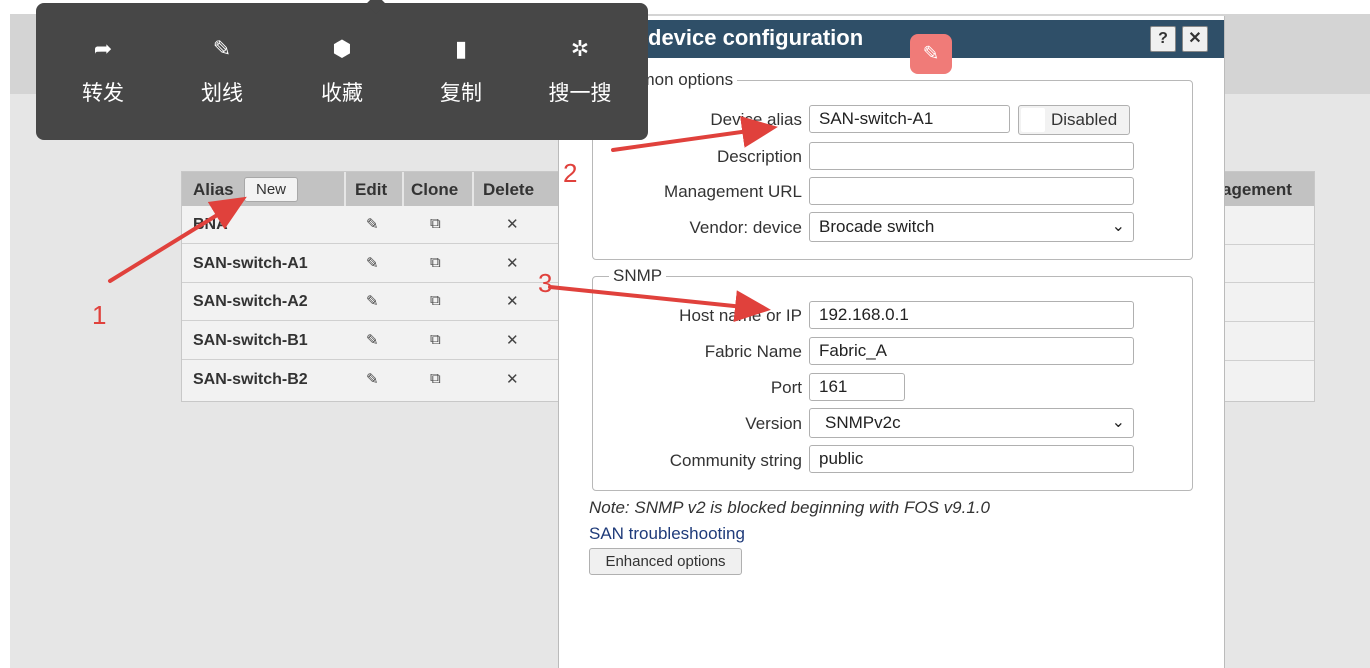 The height and width of the screenshot is (668, 1370). Describe the element at coordinates (99, 315) in the screenshot. I see `annotation-1: 1` at that location.